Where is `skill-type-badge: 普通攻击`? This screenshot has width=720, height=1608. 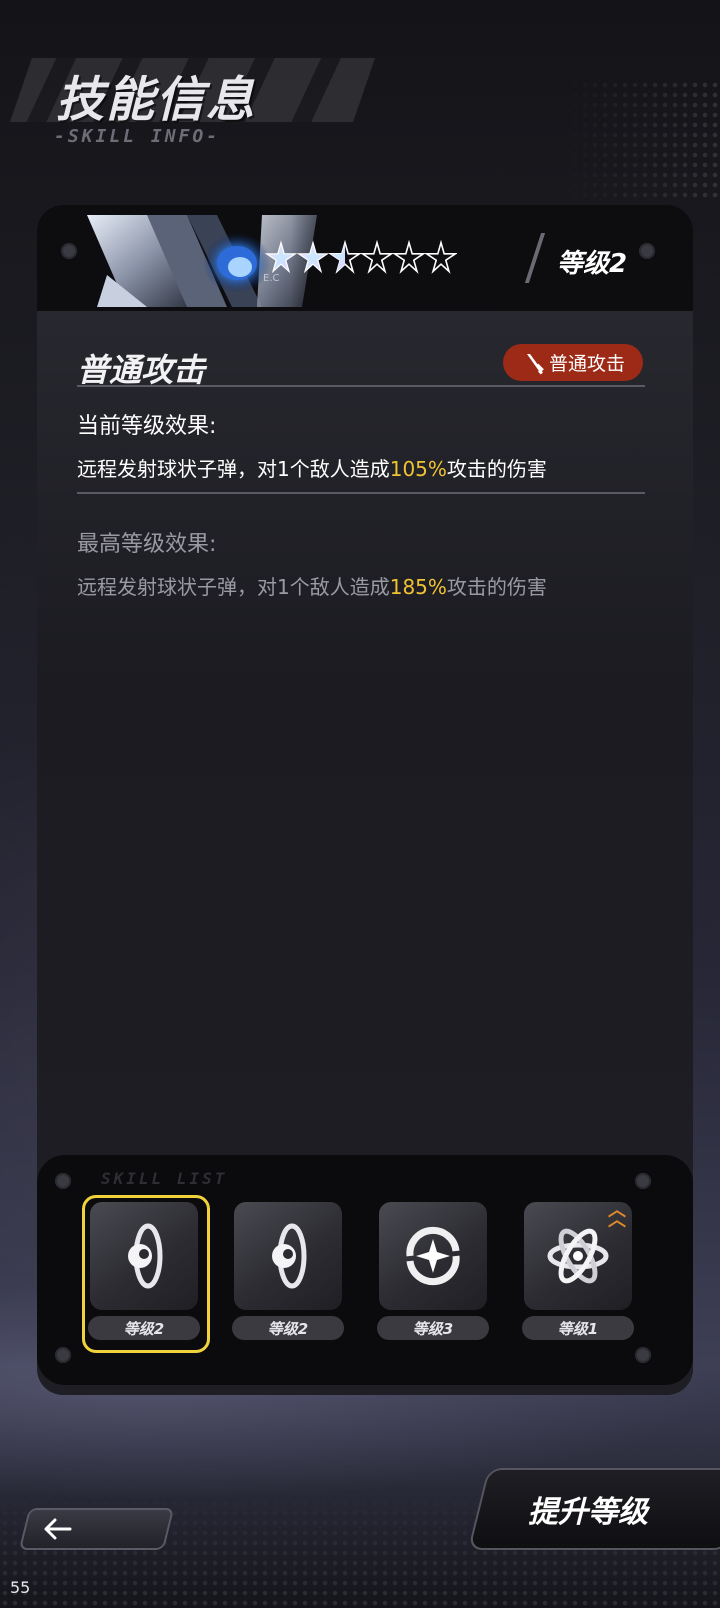
skill-type-badge: 普通攻击 is located at coordinates (573, 362).